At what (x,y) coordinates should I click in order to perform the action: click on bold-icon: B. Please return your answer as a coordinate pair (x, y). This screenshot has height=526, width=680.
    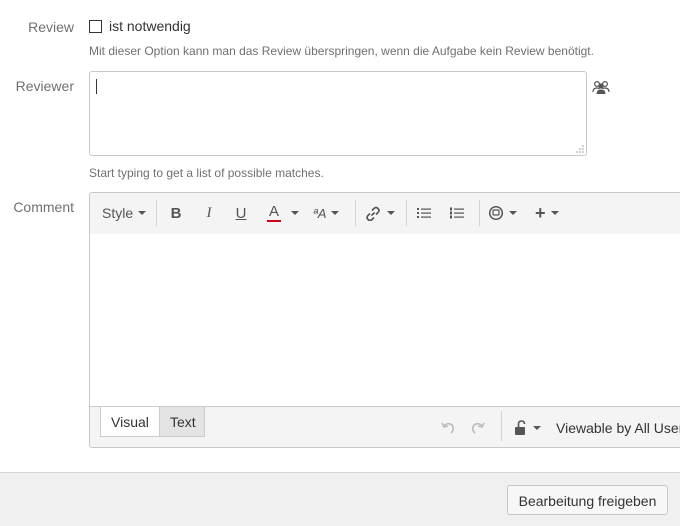
    Looking at the image, I should click on (176, 213).